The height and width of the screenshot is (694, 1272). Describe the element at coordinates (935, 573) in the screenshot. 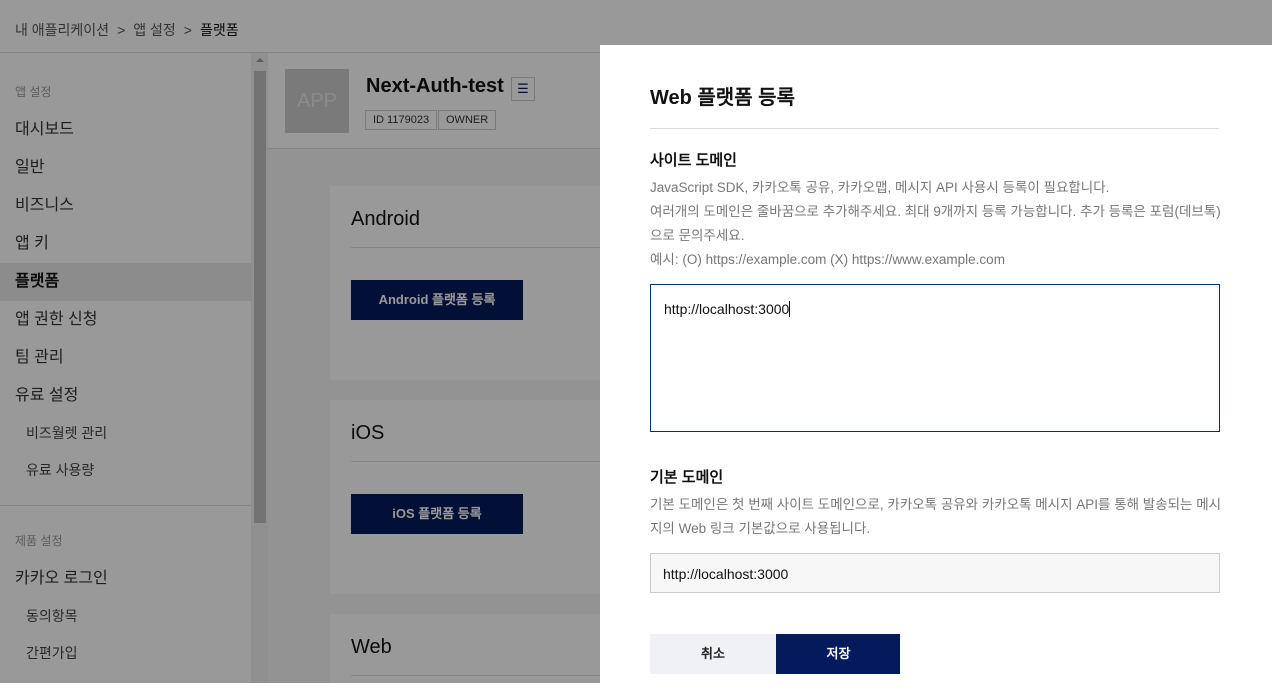

I see `default-domain-select: http://localhost:3000` at that location.